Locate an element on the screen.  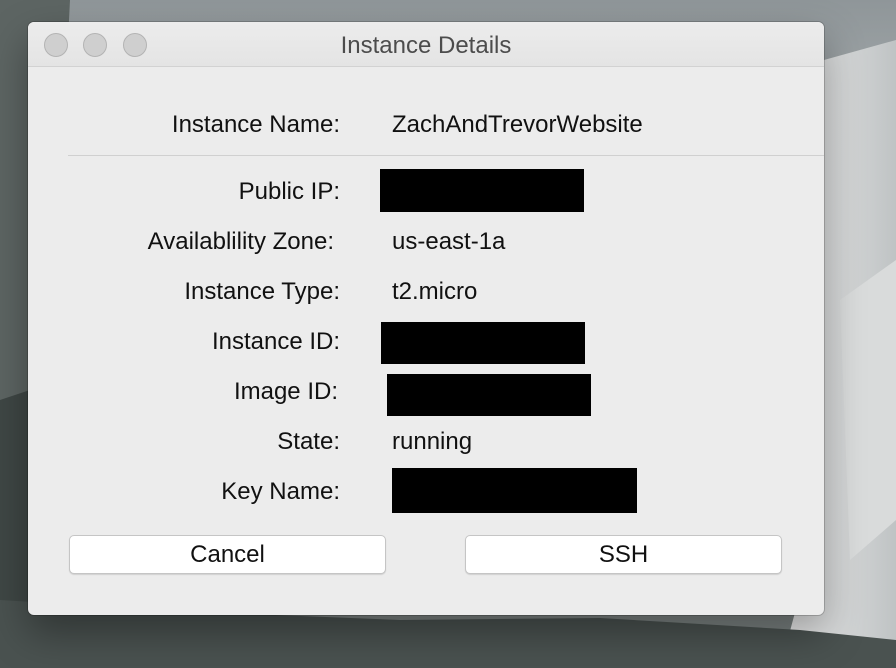
separator is located at coordinates (446, 155).